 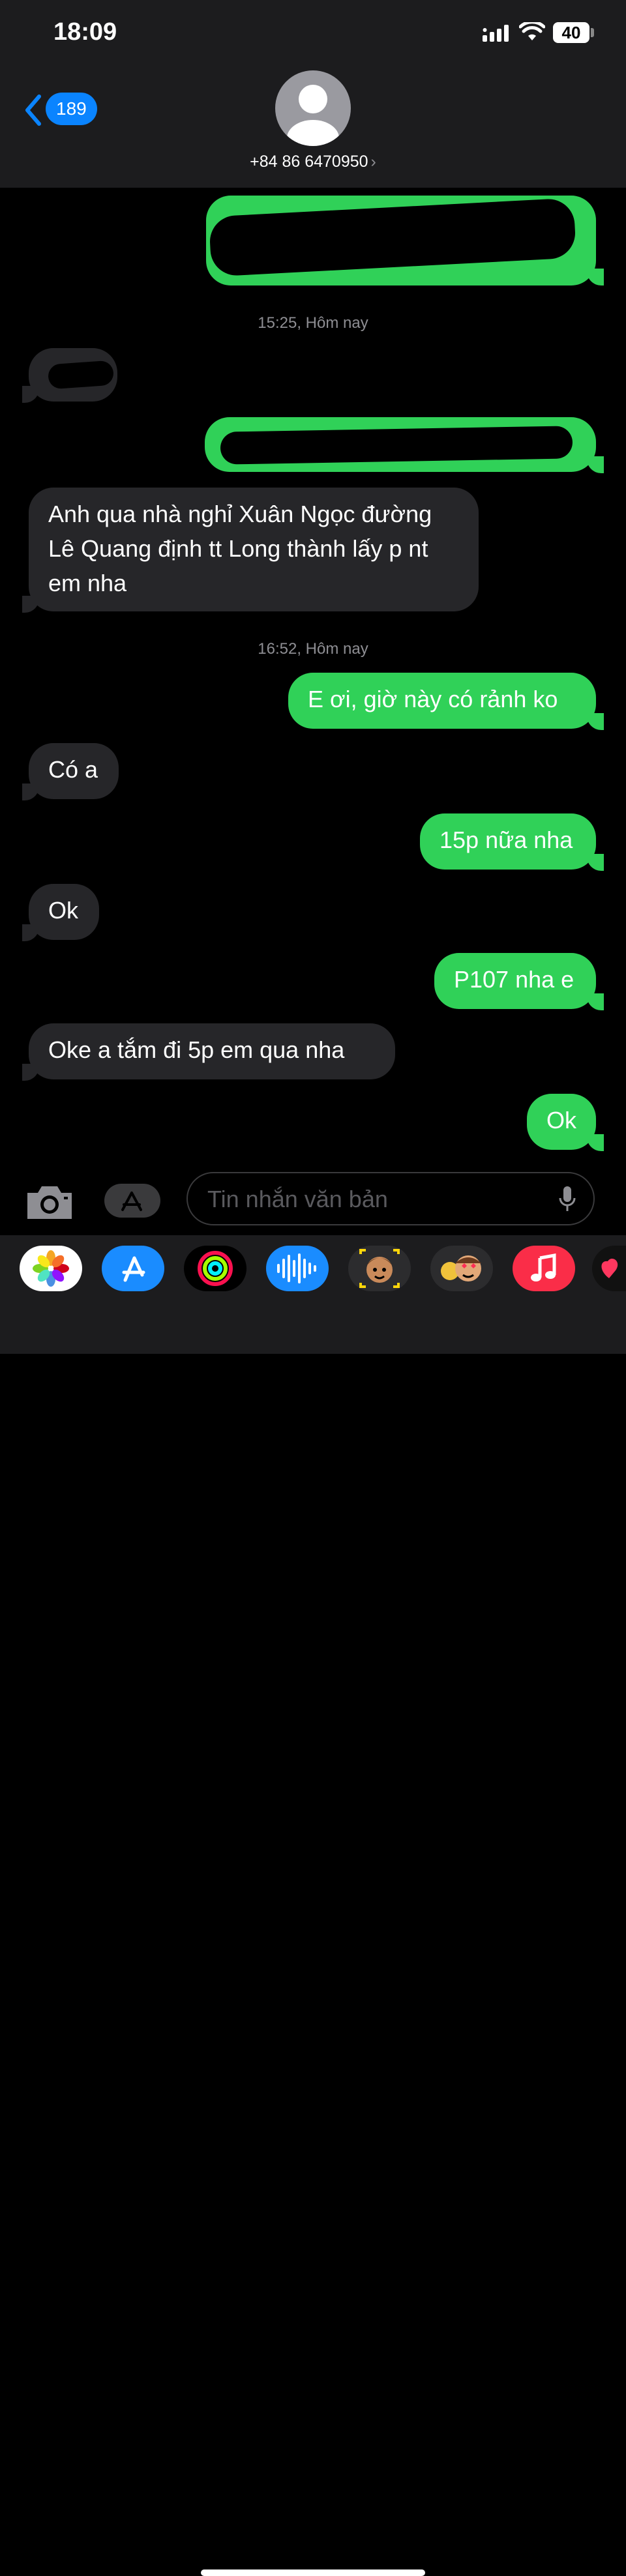 I want to click on contact-name: +84 86 6470950 ›, so click(x=313, y=162).